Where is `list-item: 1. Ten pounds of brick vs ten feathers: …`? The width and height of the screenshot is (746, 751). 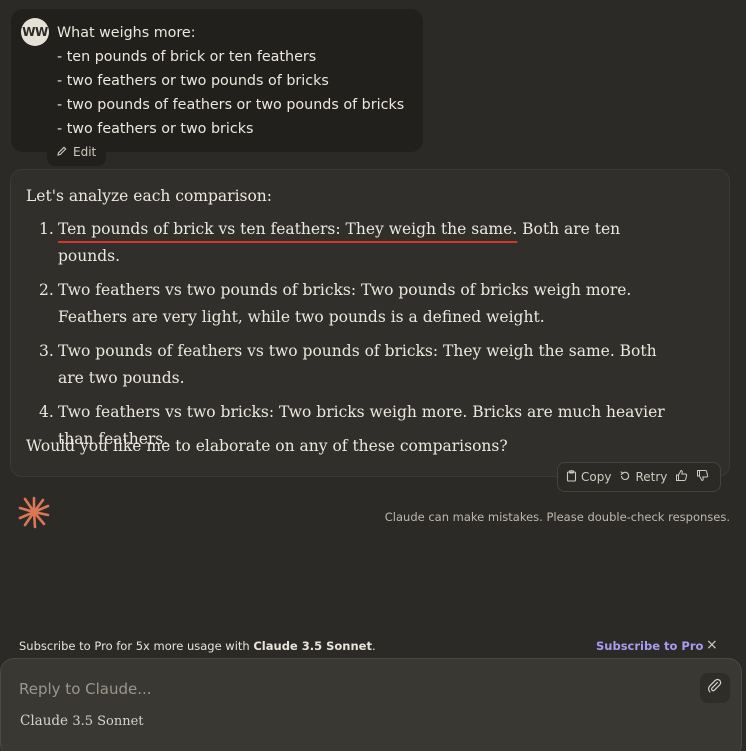 list-item: 1. Ten pounds of brick vs ten feathers: … is located at coordinates (356, 242).